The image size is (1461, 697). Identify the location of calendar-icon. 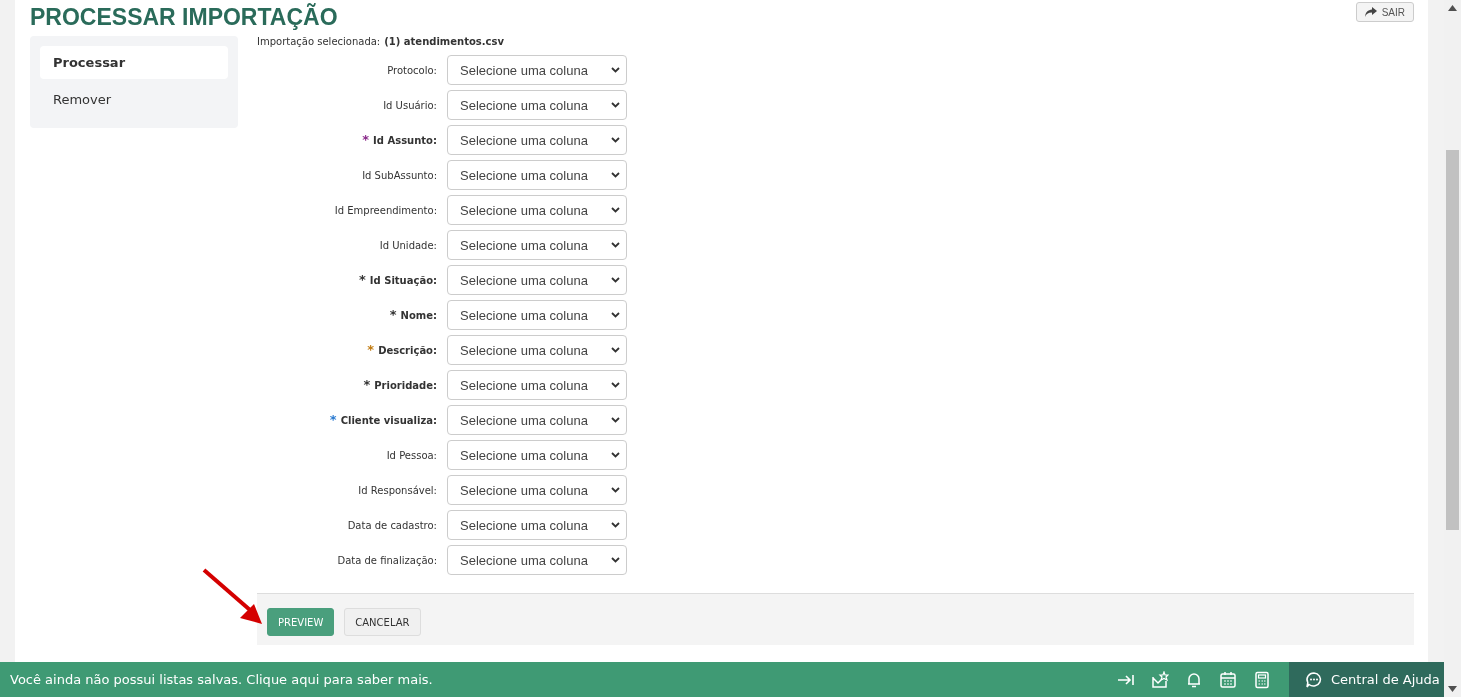
(1228, 679).